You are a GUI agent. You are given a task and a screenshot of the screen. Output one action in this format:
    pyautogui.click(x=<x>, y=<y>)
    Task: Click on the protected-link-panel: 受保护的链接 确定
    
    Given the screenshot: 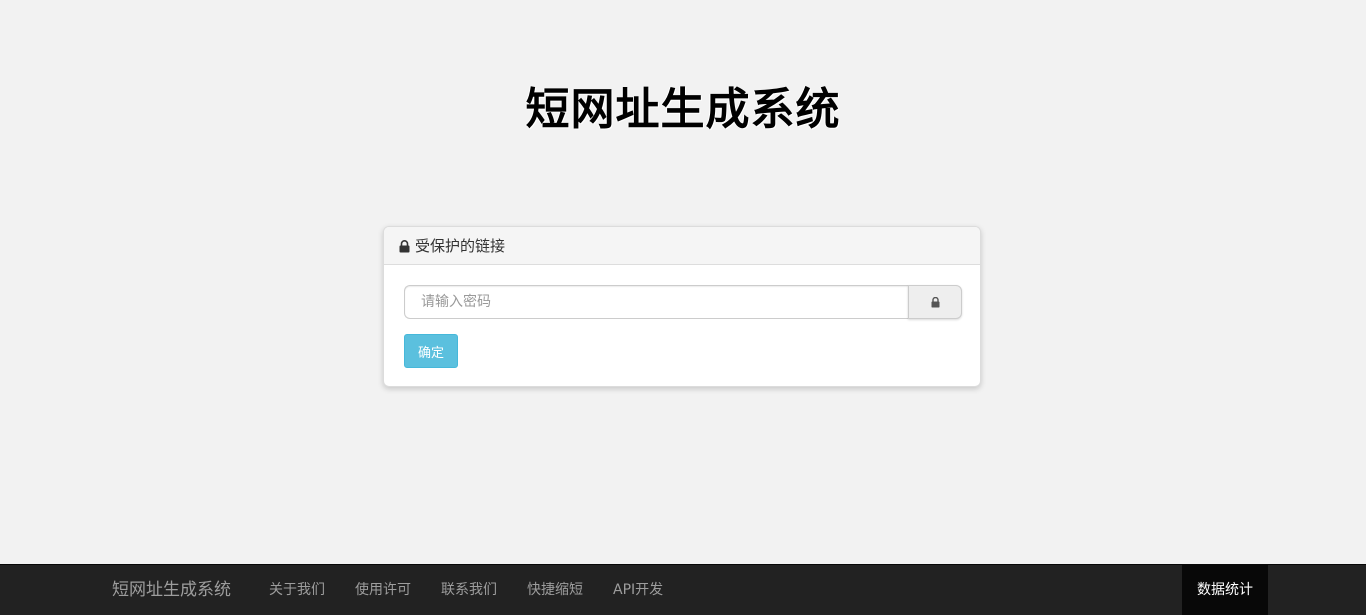 What is the action you would take?
    pyautogui.click(x=682, y=306)
    